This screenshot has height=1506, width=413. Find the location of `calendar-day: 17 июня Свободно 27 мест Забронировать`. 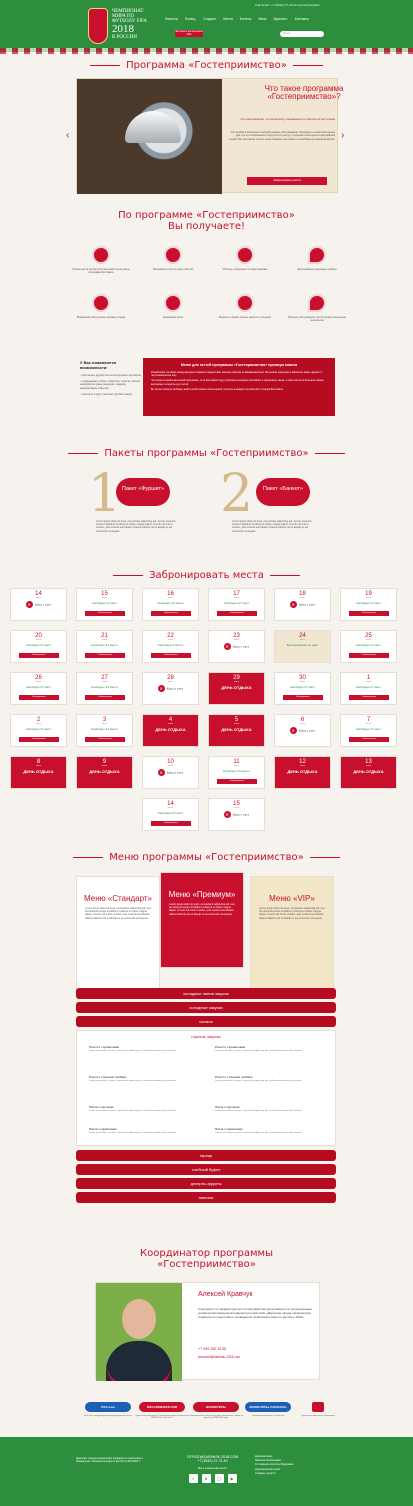

calendar-day: 17 июня Свободно 27 мест Забронировать is located at coordinates (236, 604).